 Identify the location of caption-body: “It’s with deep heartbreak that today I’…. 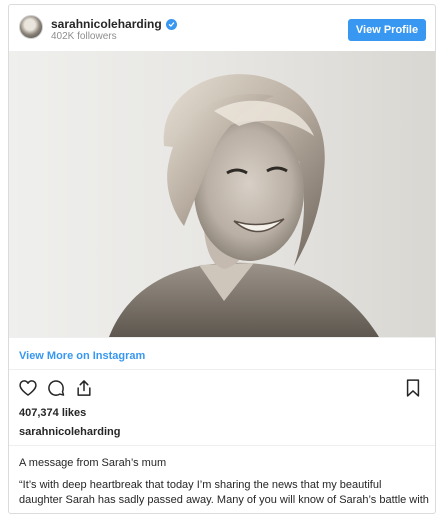
(224, 493).